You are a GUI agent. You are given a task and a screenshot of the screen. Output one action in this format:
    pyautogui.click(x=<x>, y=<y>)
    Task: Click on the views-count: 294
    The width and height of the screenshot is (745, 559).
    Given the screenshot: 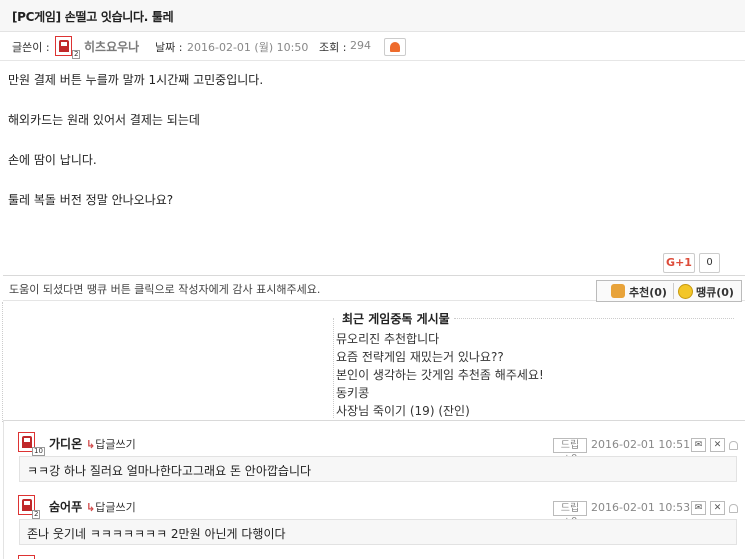 What is the action you would take?
    pyautogui.click(x=360, y=45)
    